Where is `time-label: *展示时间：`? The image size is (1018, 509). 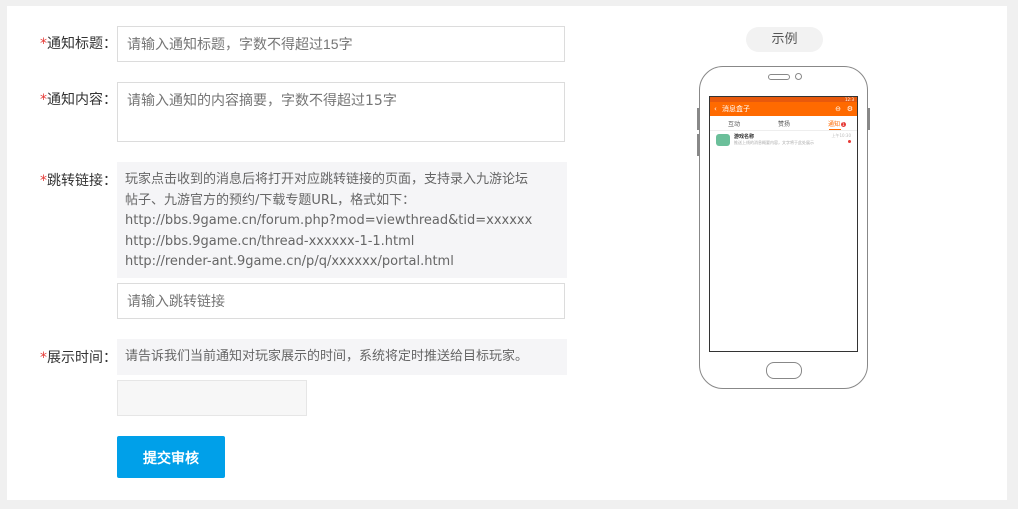
time-label: *展示时间： is located at coordinates (78, 358).